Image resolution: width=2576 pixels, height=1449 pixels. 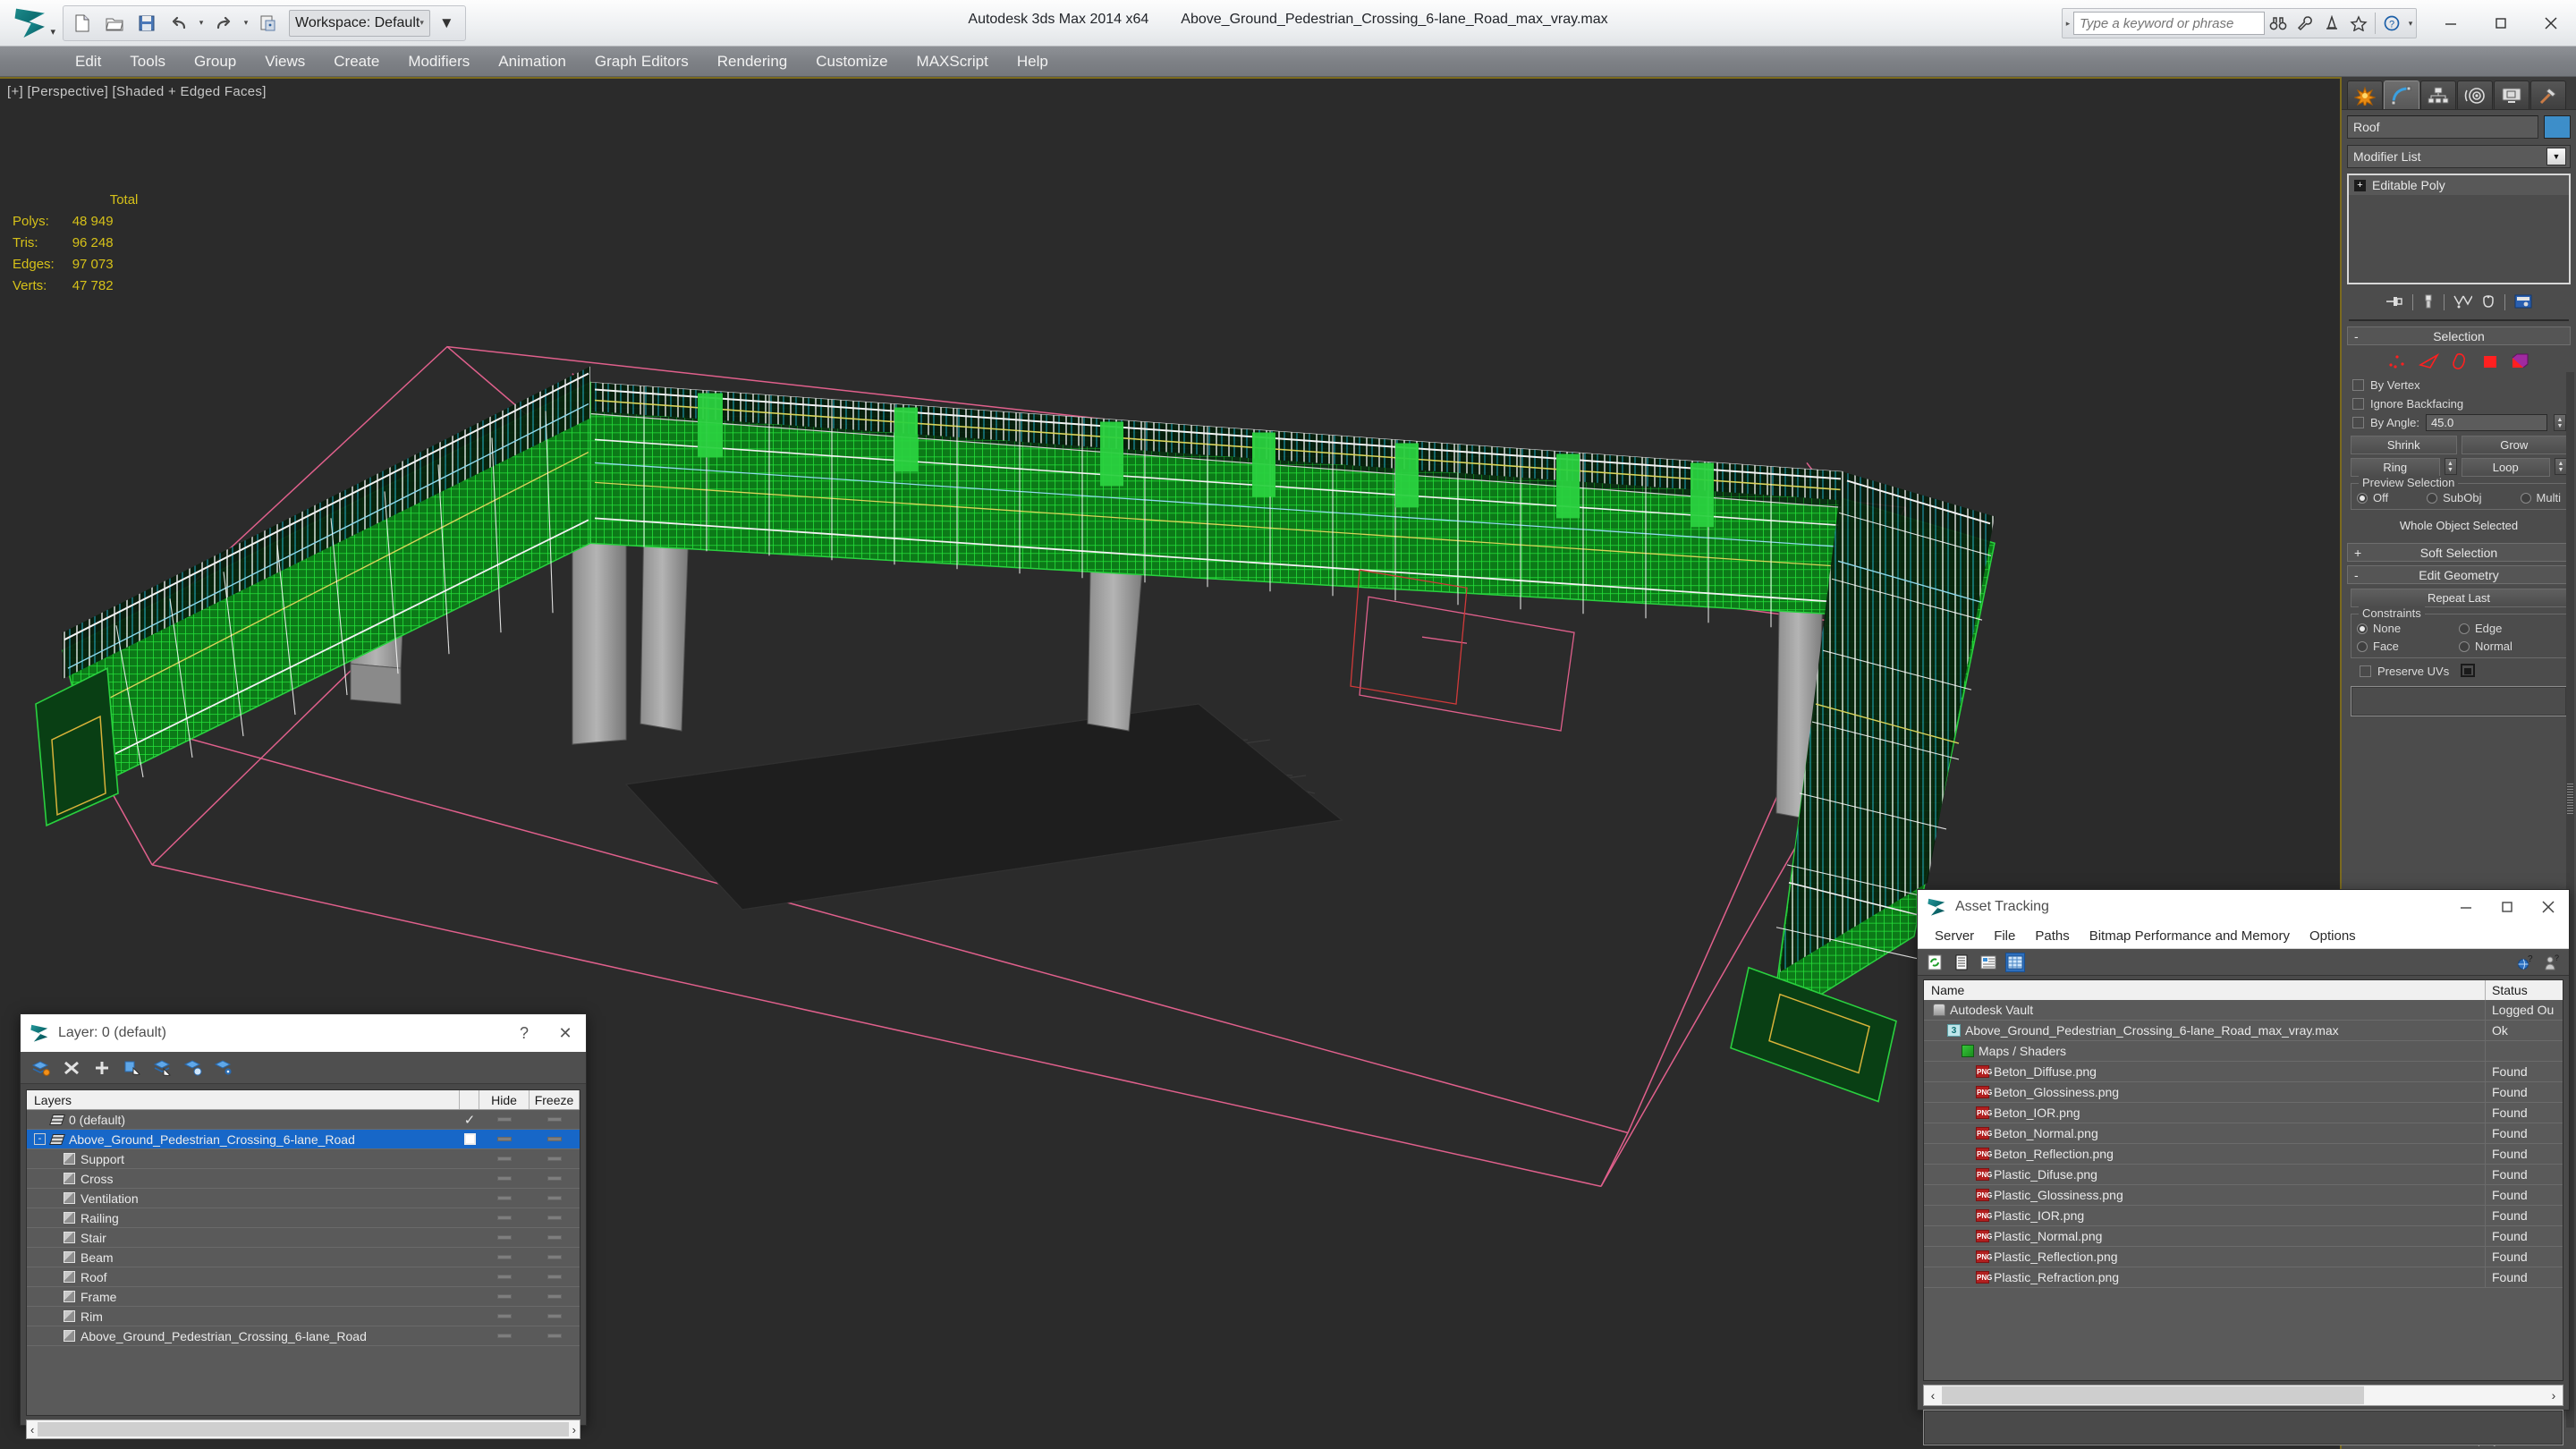 I want to click on rollout-selection-header: - Selection, so click(x=2459, y=335).